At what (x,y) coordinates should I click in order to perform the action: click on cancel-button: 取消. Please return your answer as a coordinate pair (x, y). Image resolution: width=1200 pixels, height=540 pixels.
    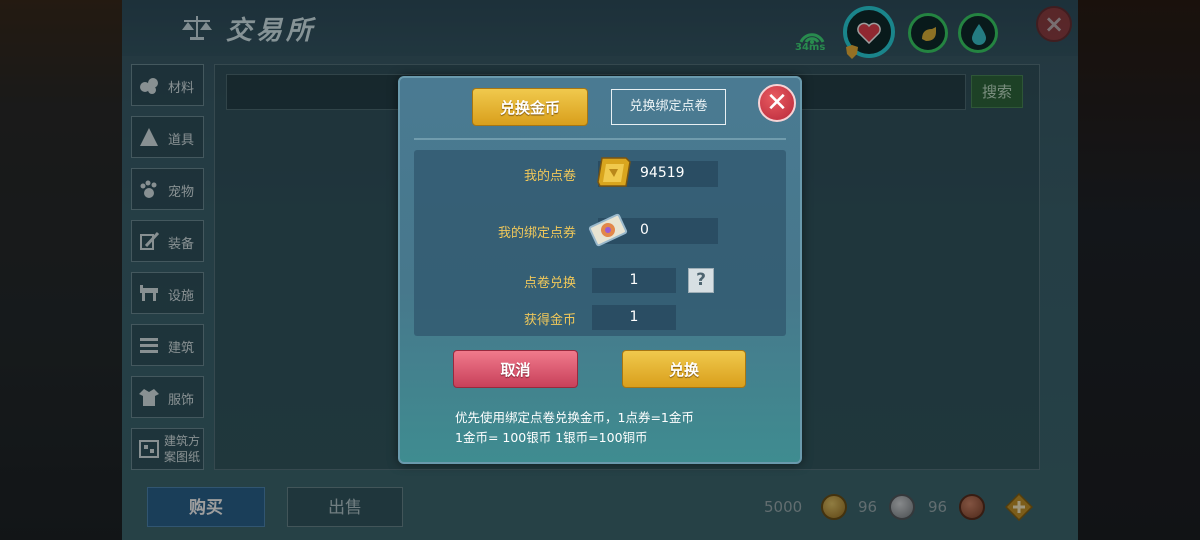
    Looking at the image, I should click on (515, 369).